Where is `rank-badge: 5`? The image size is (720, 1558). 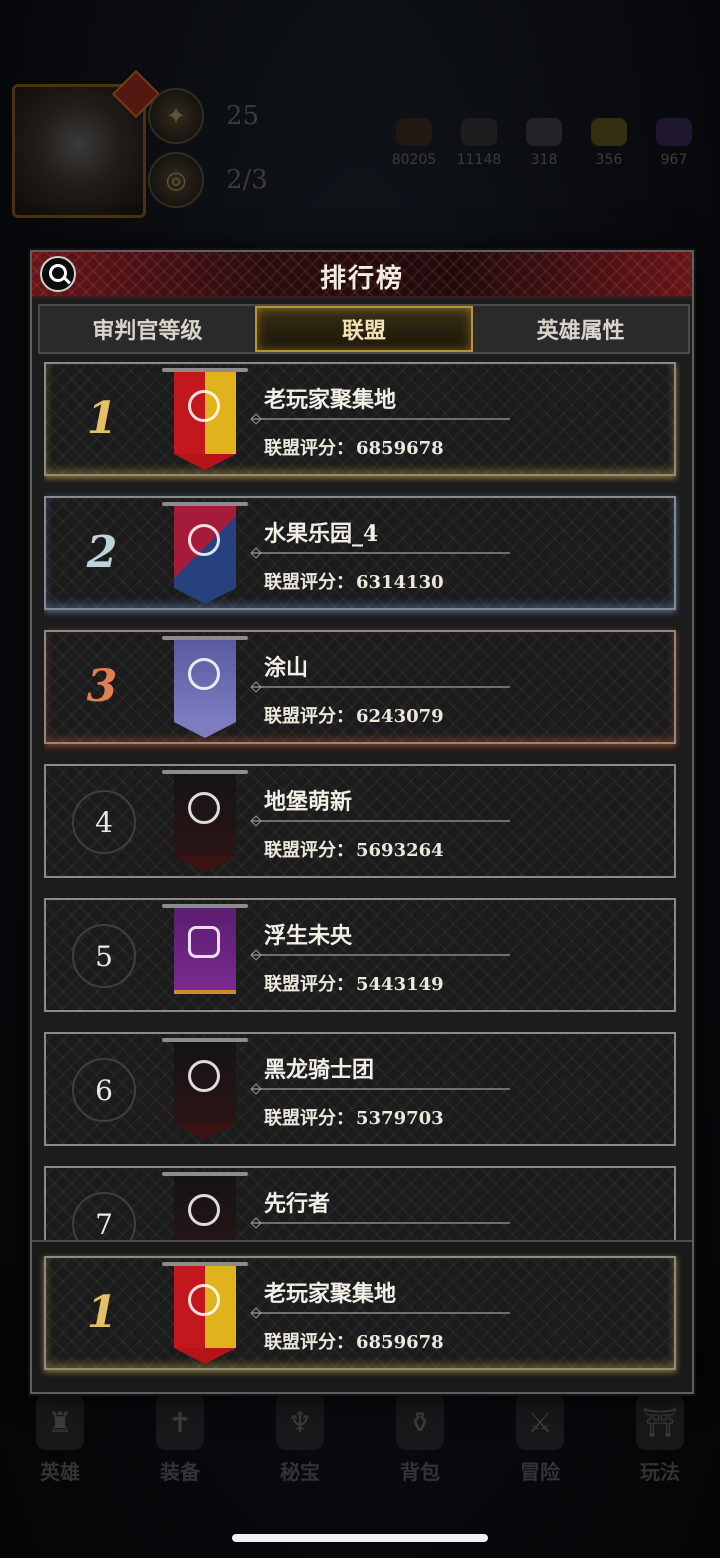
rank-badge: 5 is located at coordinates (104, 956).